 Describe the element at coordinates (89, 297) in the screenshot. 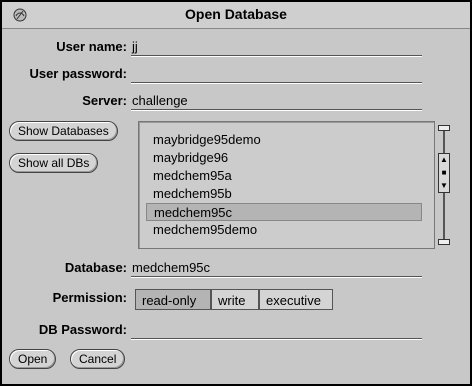

I see `permission-label: Permission:` at that location.